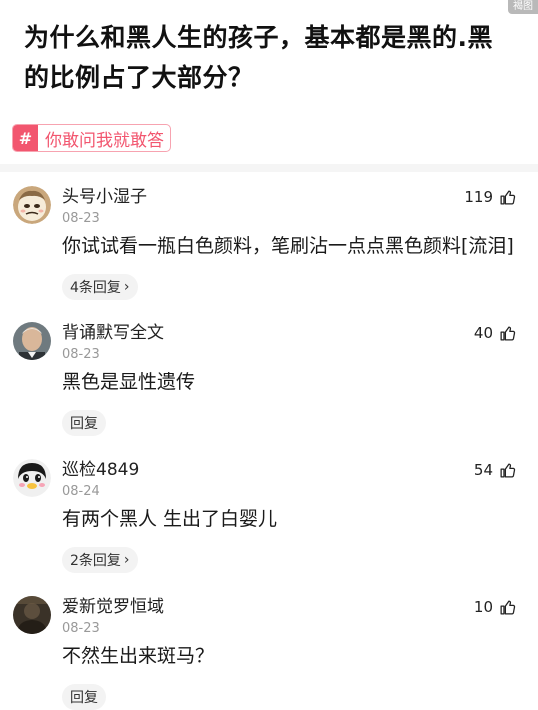 This screenshot has width=538, height=710. Describe the element at coordinates (25, 138) in the screenshot. I see `hash-icon: #` at that location.